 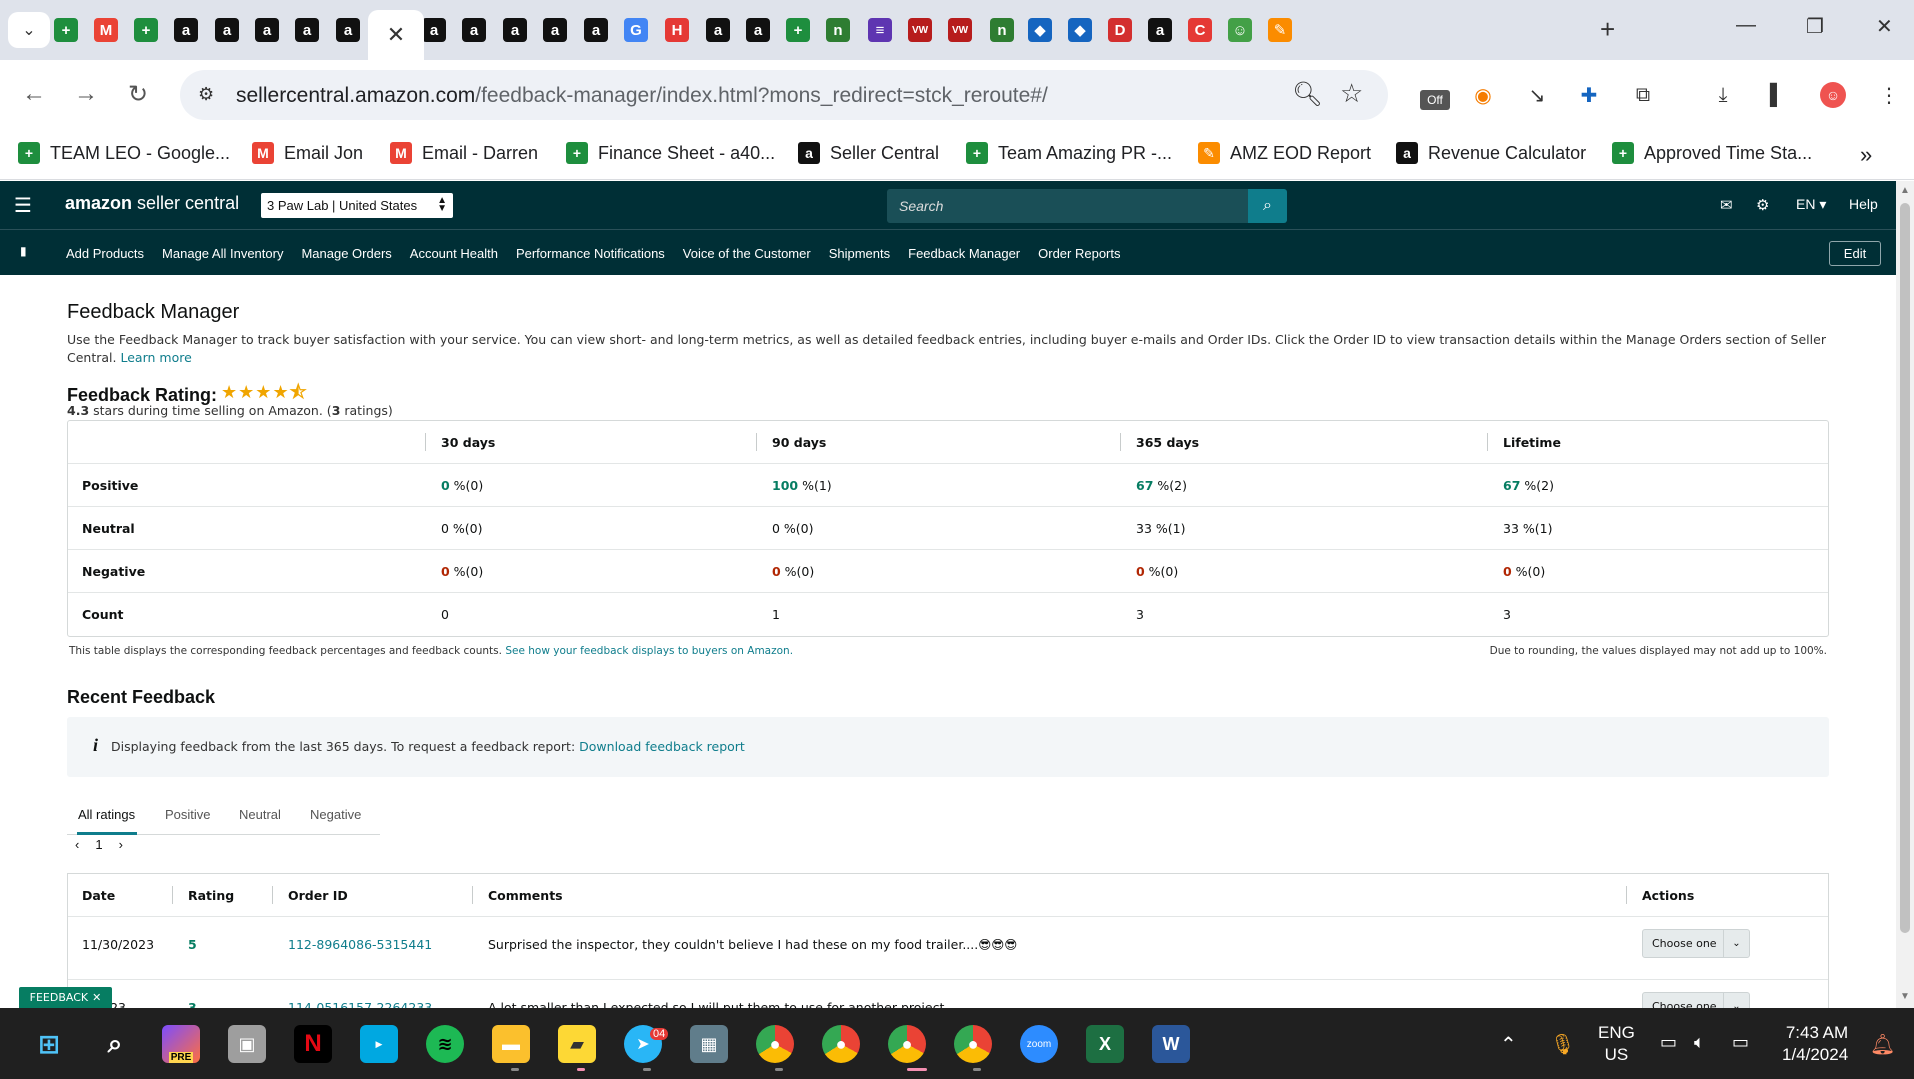 What do you see at coordinates (379, 1044) in the screenshot?
I see `prime-video-icon: ▶` at bounding box center [379, 1044].